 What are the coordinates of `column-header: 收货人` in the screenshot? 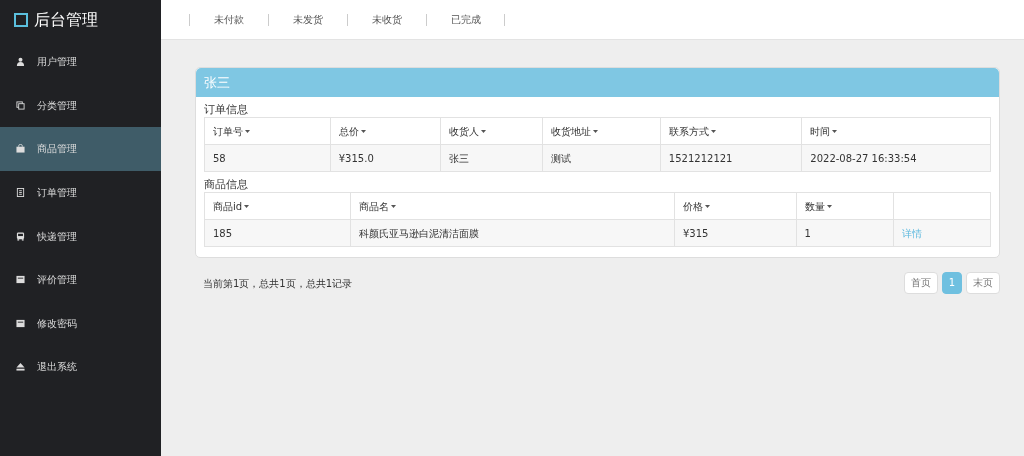 It's located at (491, 131).